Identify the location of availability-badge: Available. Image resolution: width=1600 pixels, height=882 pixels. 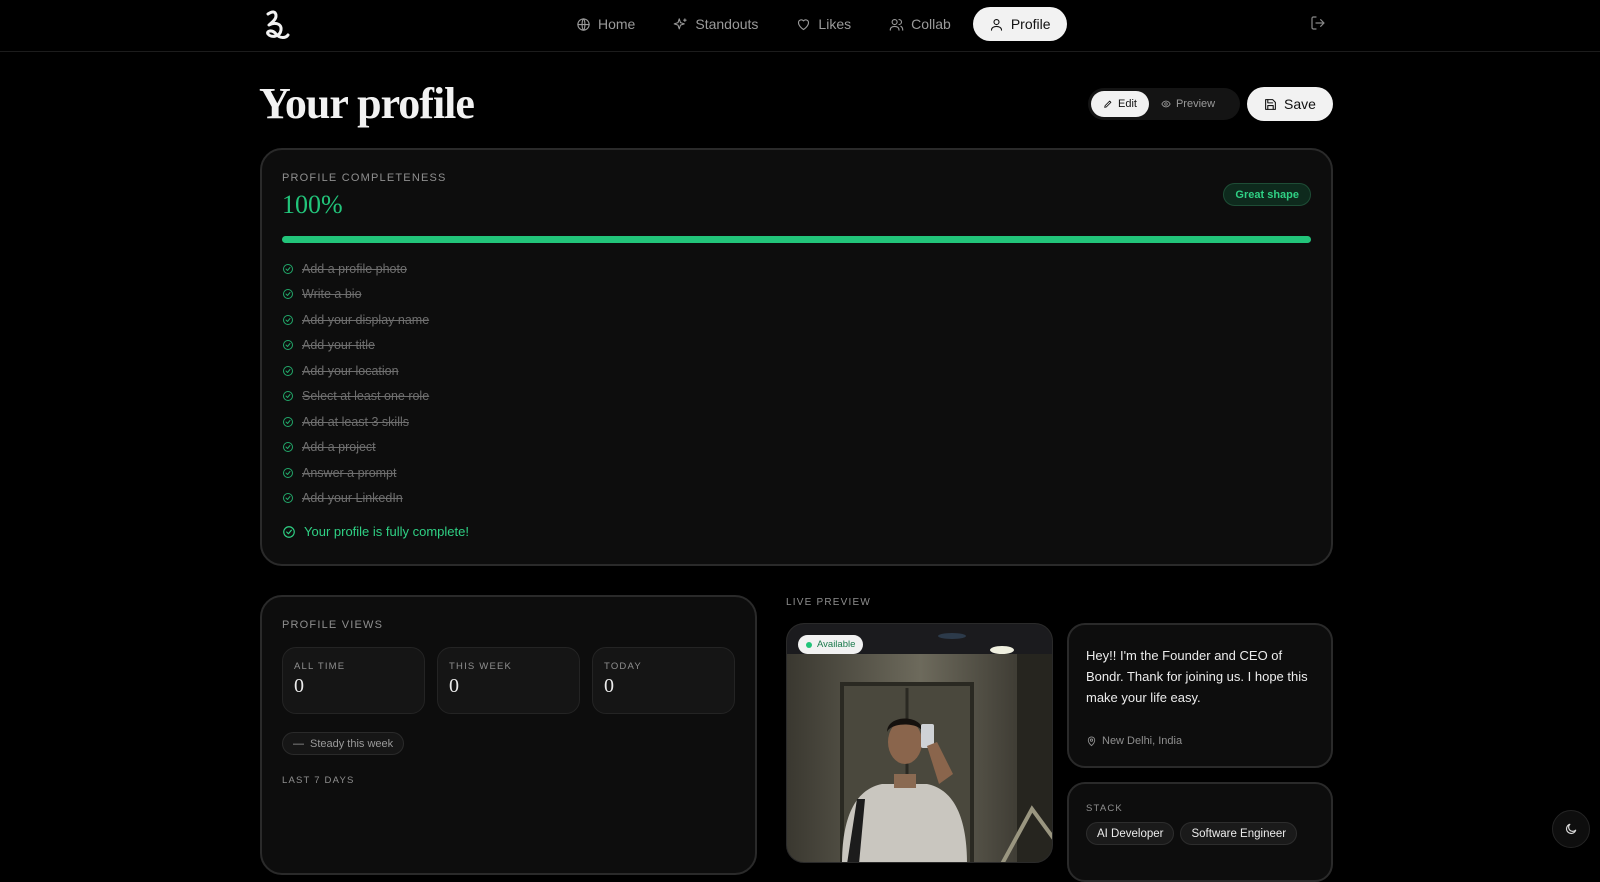
(831, 644).